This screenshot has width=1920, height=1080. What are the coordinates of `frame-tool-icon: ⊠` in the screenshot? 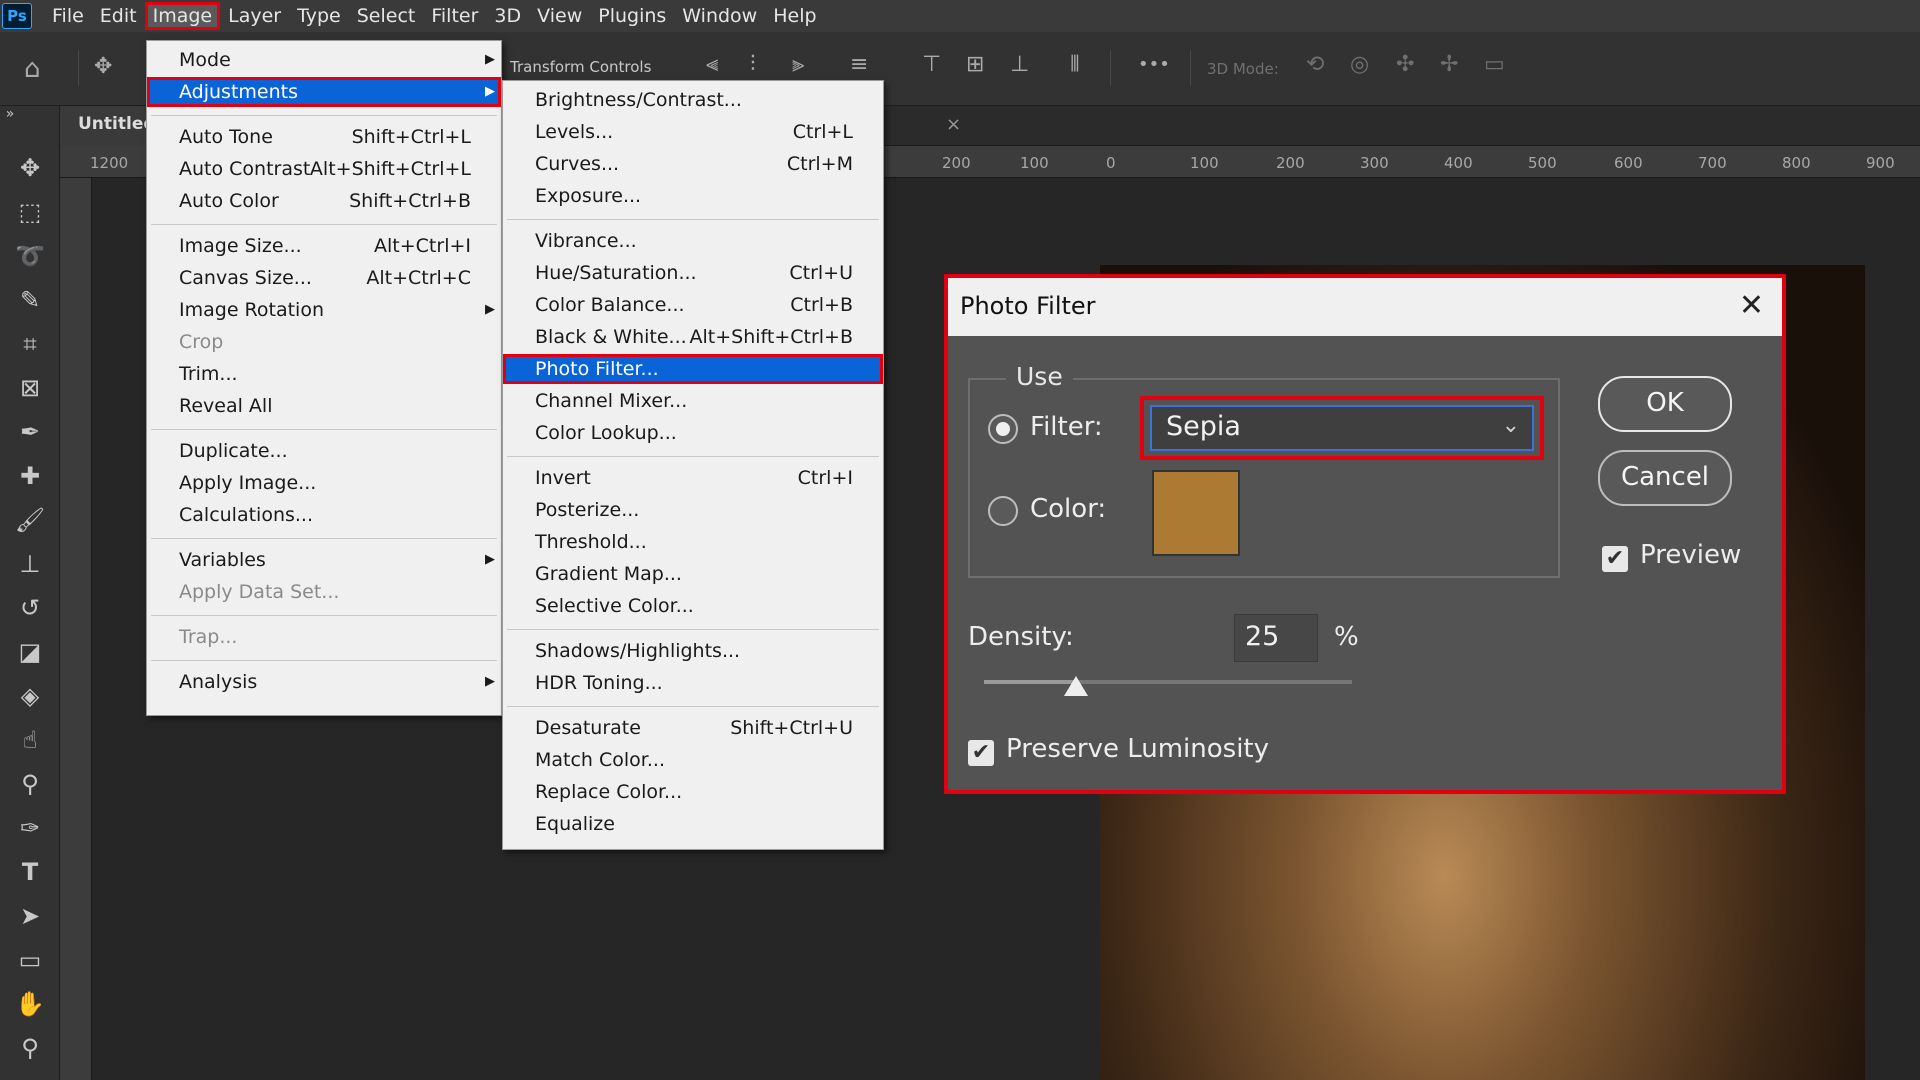 It's located at (30, 388).